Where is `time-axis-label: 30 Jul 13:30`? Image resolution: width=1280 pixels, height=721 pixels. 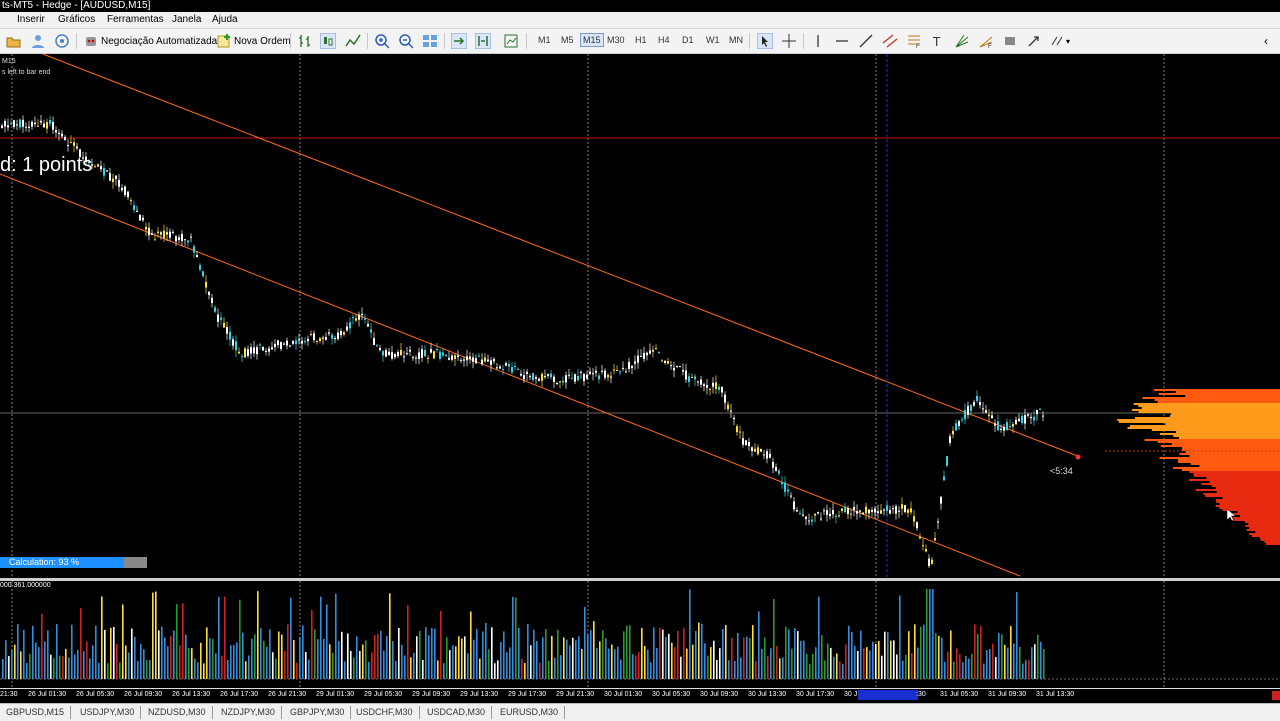 time-axis-label: 30 Jul 13:30 is located at coordinates (767, 694).